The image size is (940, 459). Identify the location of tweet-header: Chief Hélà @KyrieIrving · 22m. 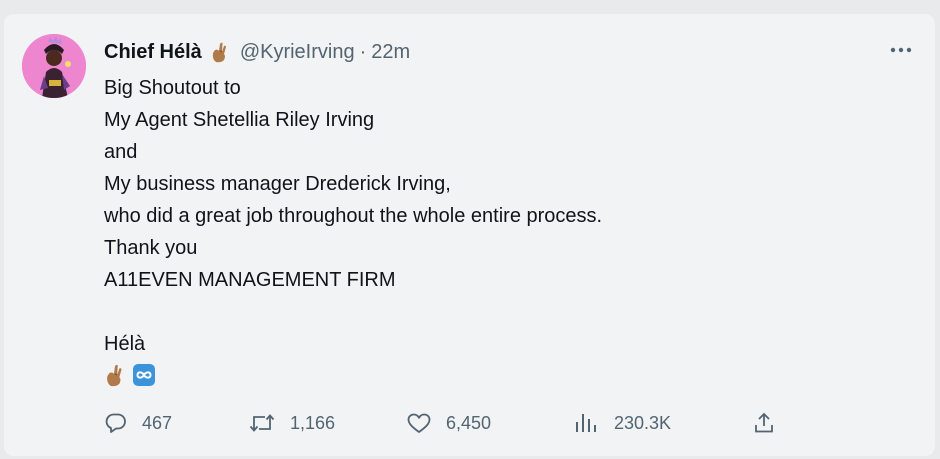
(257, 52).